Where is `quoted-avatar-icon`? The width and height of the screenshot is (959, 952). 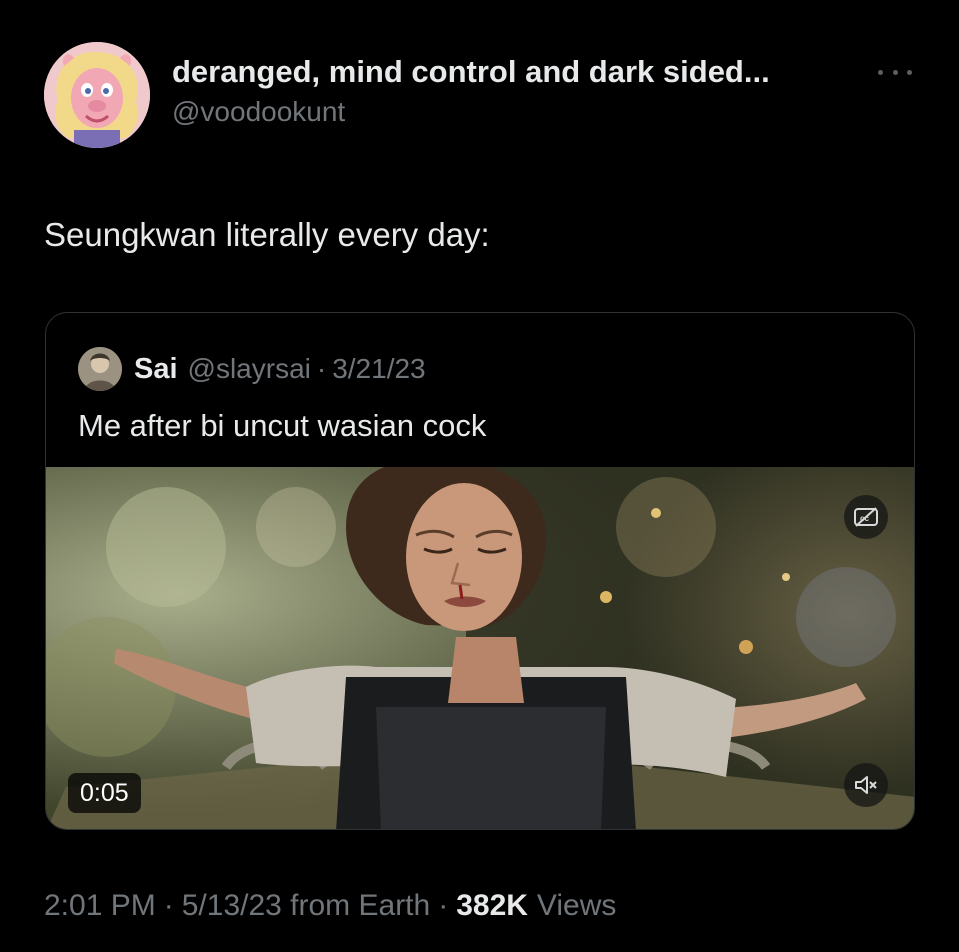 quoted-avatar-icon is located at coordinates (100, 369).